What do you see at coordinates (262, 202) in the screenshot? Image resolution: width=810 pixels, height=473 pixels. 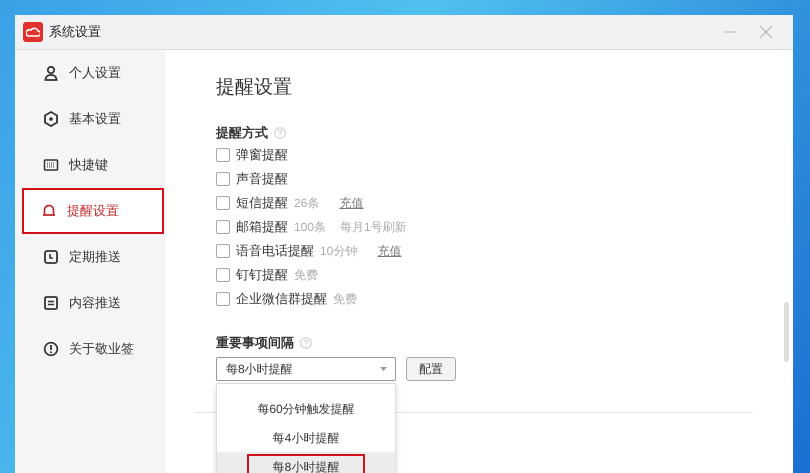 I see `option-label: 短信提醒` at bounding box center [262, 202].